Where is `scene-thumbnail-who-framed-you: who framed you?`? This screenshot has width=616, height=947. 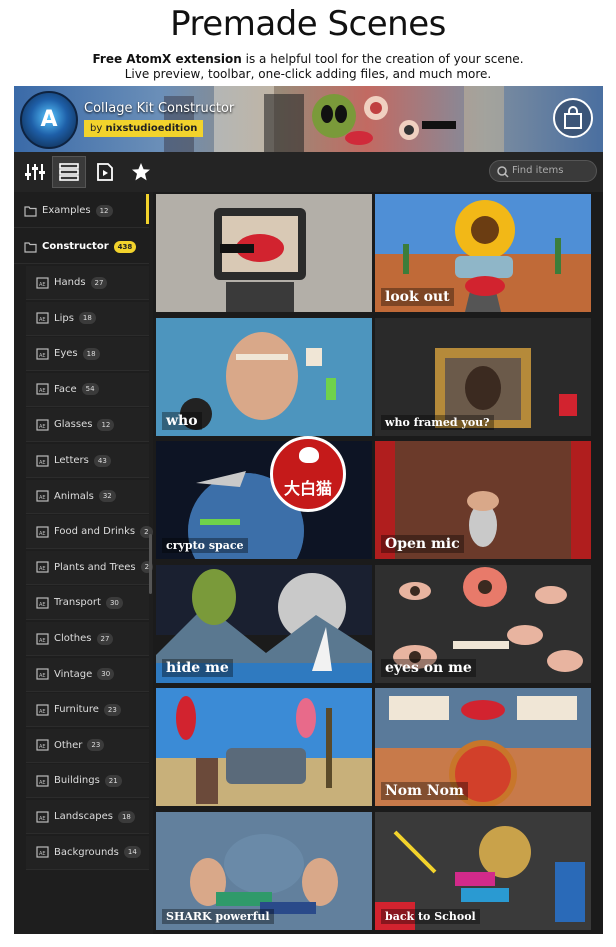 scene-thumbnail-who-framed-you: who framed you? is located at coordinates (483, 376).